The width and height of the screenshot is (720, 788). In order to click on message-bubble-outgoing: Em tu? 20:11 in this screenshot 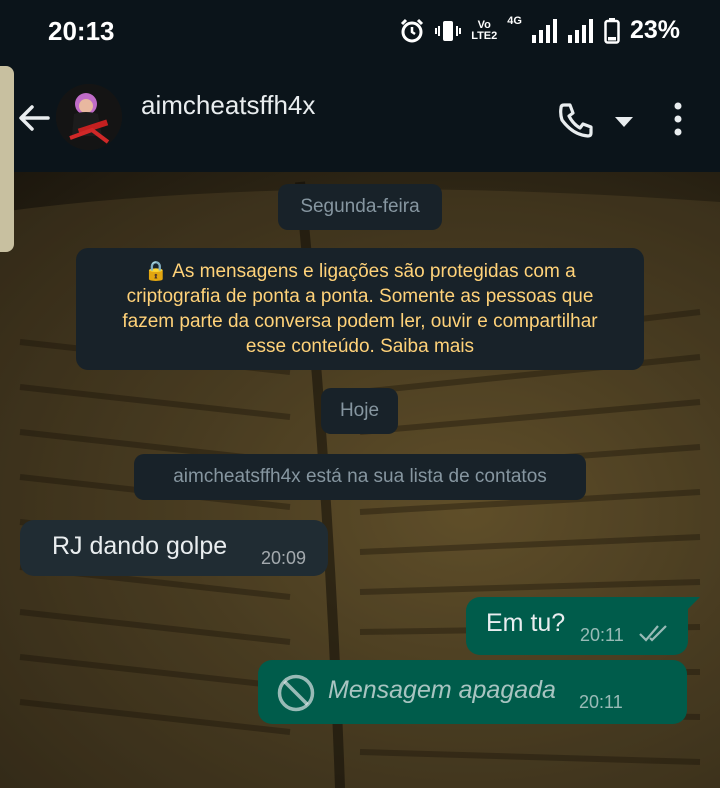, I will do `click(577, 626)`.